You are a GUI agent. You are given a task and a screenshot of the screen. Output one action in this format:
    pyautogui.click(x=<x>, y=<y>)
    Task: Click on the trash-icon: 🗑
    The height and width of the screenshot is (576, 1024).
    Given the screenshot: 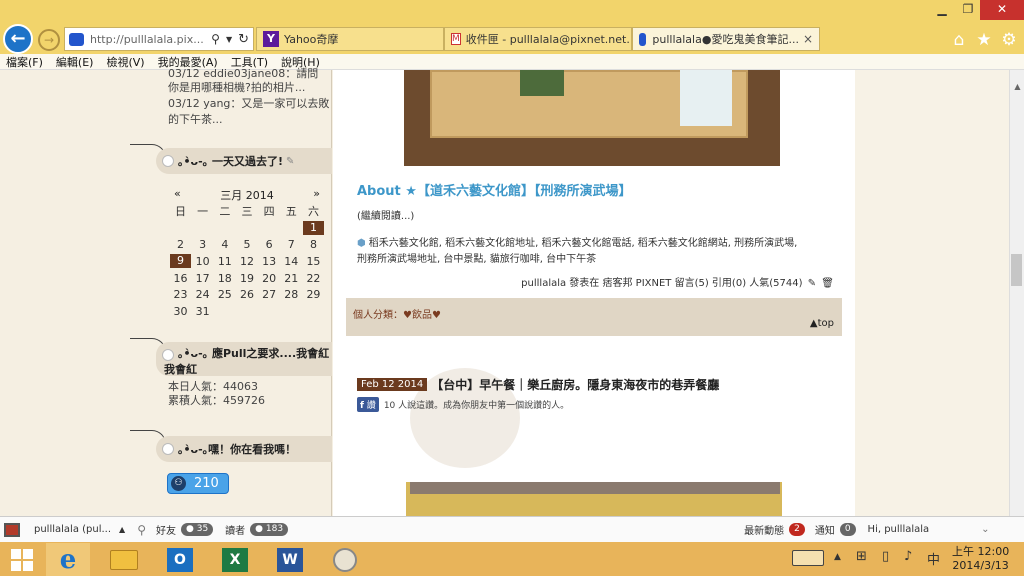 What is the action you would take?
    pyautogui.click(x=827, y=283)
    